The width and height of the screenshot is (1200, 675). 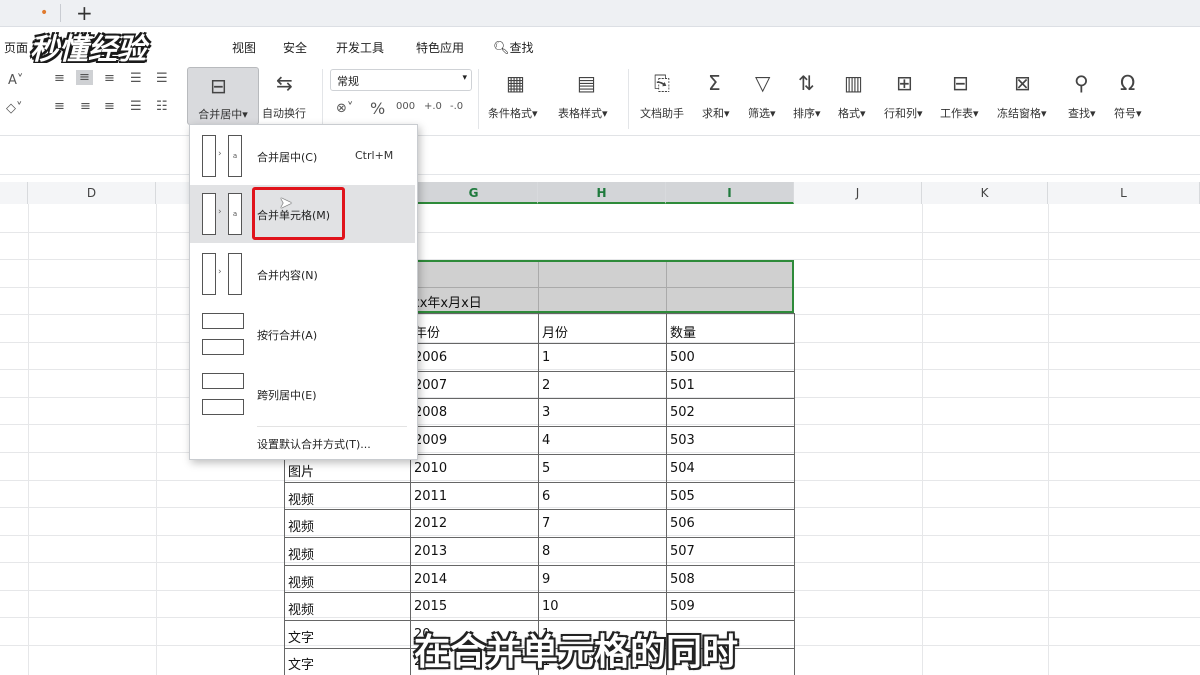 I want to click on qty-cell: 507, so click(x=682, y=551).